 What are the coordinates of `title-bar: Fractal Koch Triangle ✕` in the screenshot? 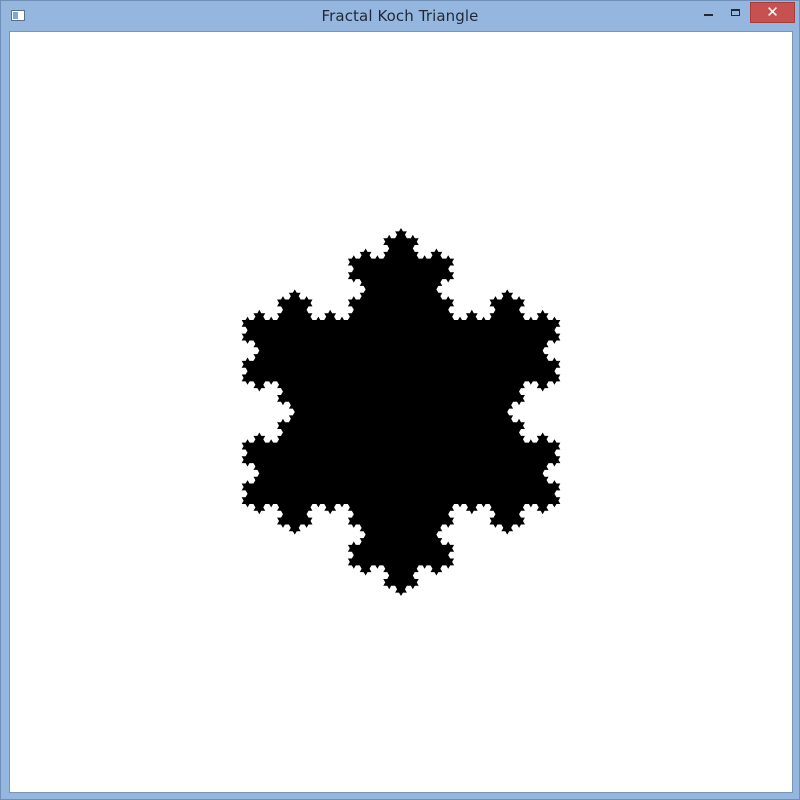 It's located at (400, 16).